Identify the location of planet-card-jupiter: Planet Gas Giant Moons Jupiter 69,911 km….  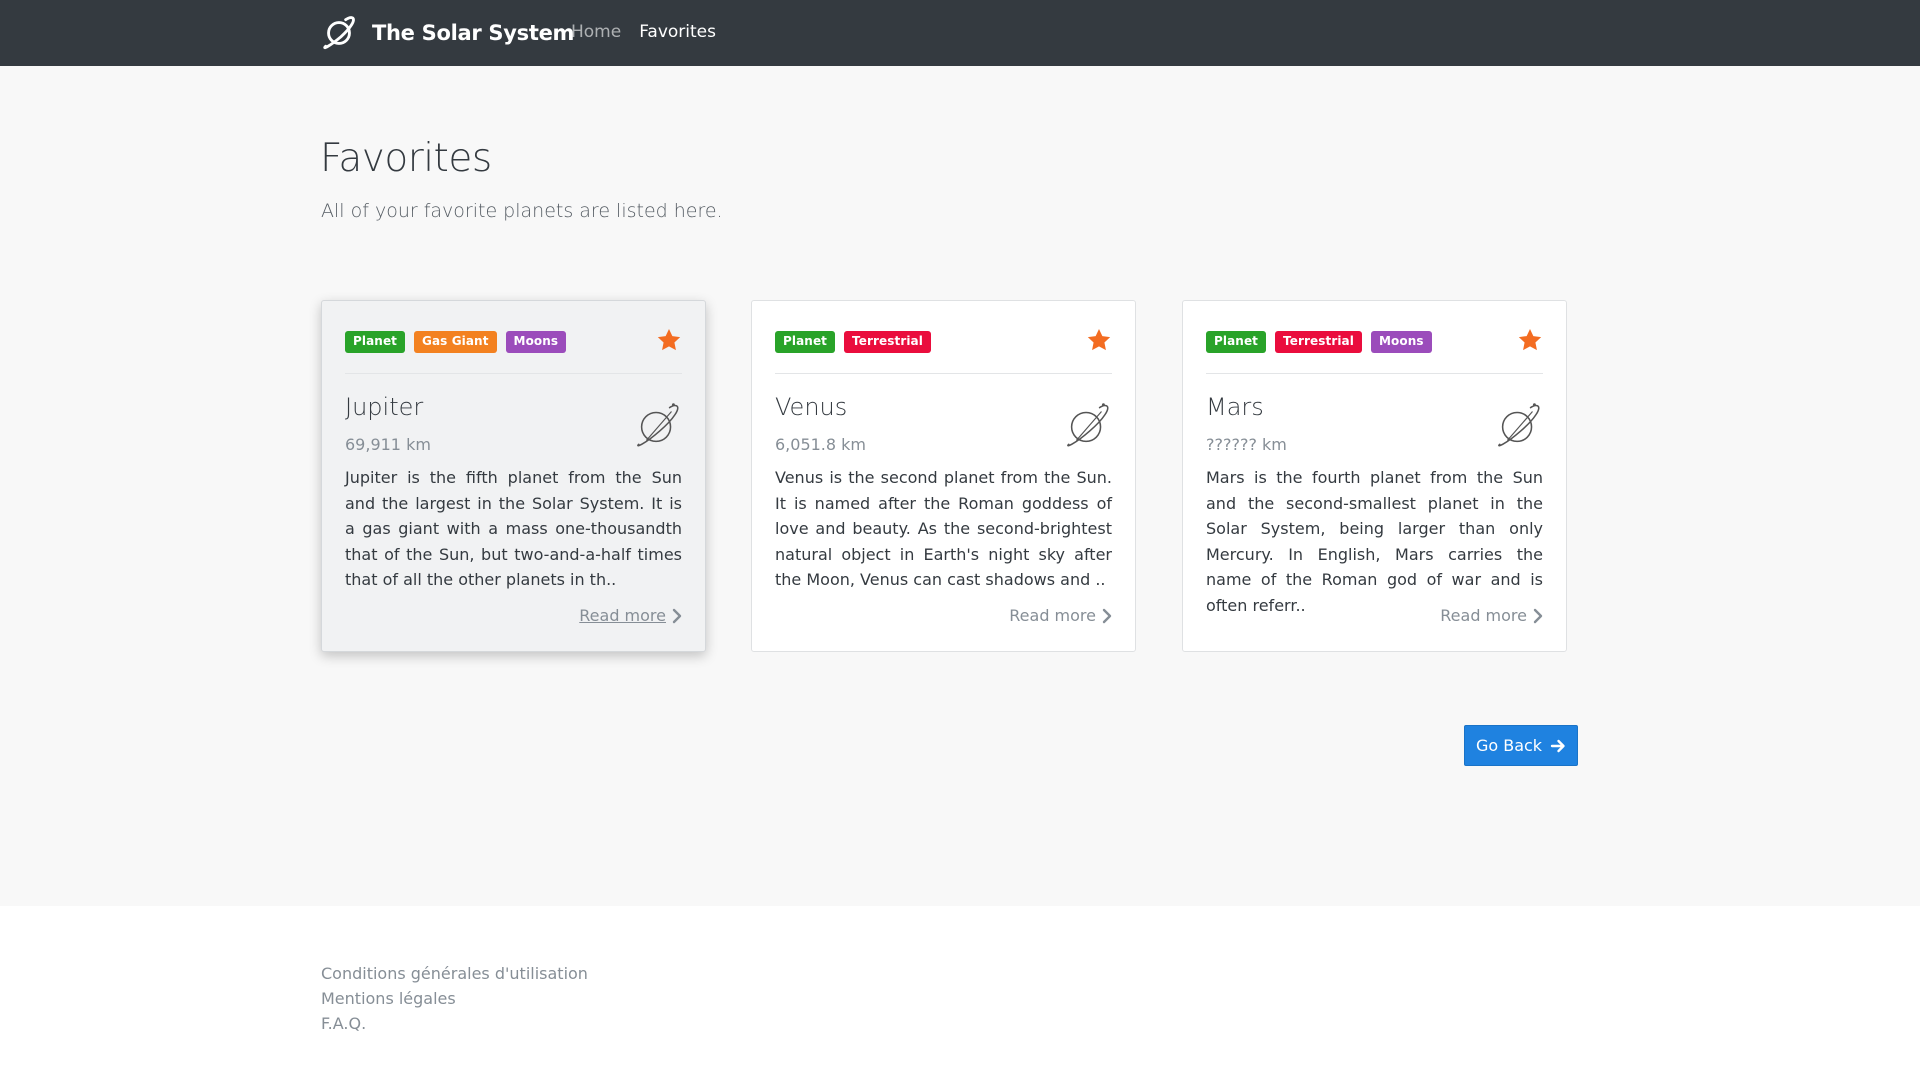
(513, 476).